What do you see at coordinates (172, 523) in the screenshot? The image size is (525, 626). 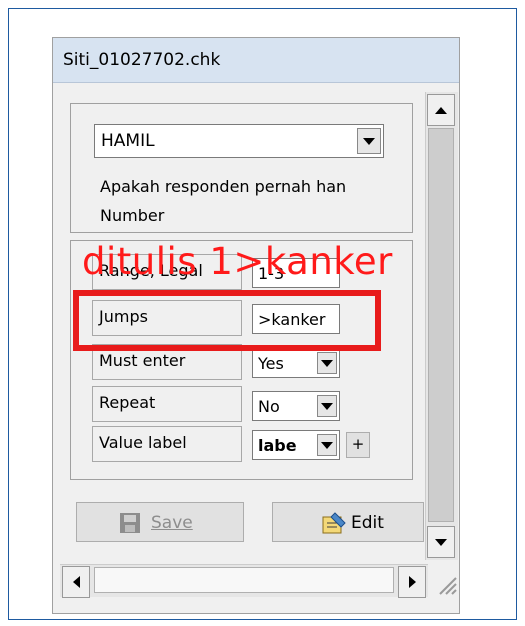 I see `save-label: Save` at bounding box center [172, 523].